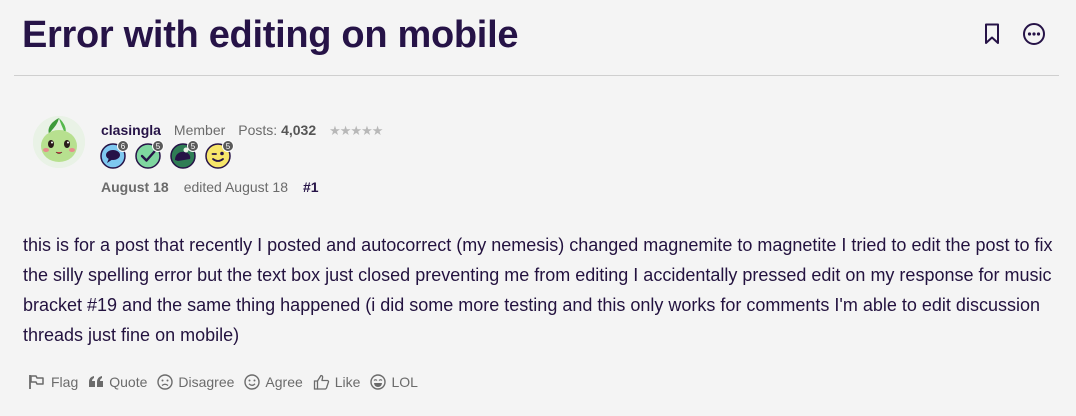 This screenshot has height=416, width=1076. I want to click on speech-bubble-badge: 6, so click(114, 154).